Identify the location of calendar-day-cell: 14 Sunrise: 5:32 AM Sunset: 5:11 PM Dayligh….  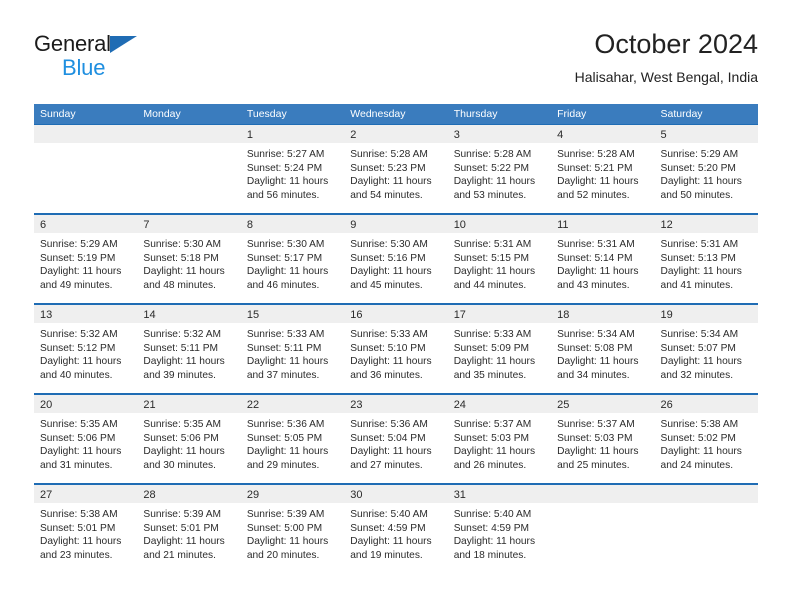
(189, 349).